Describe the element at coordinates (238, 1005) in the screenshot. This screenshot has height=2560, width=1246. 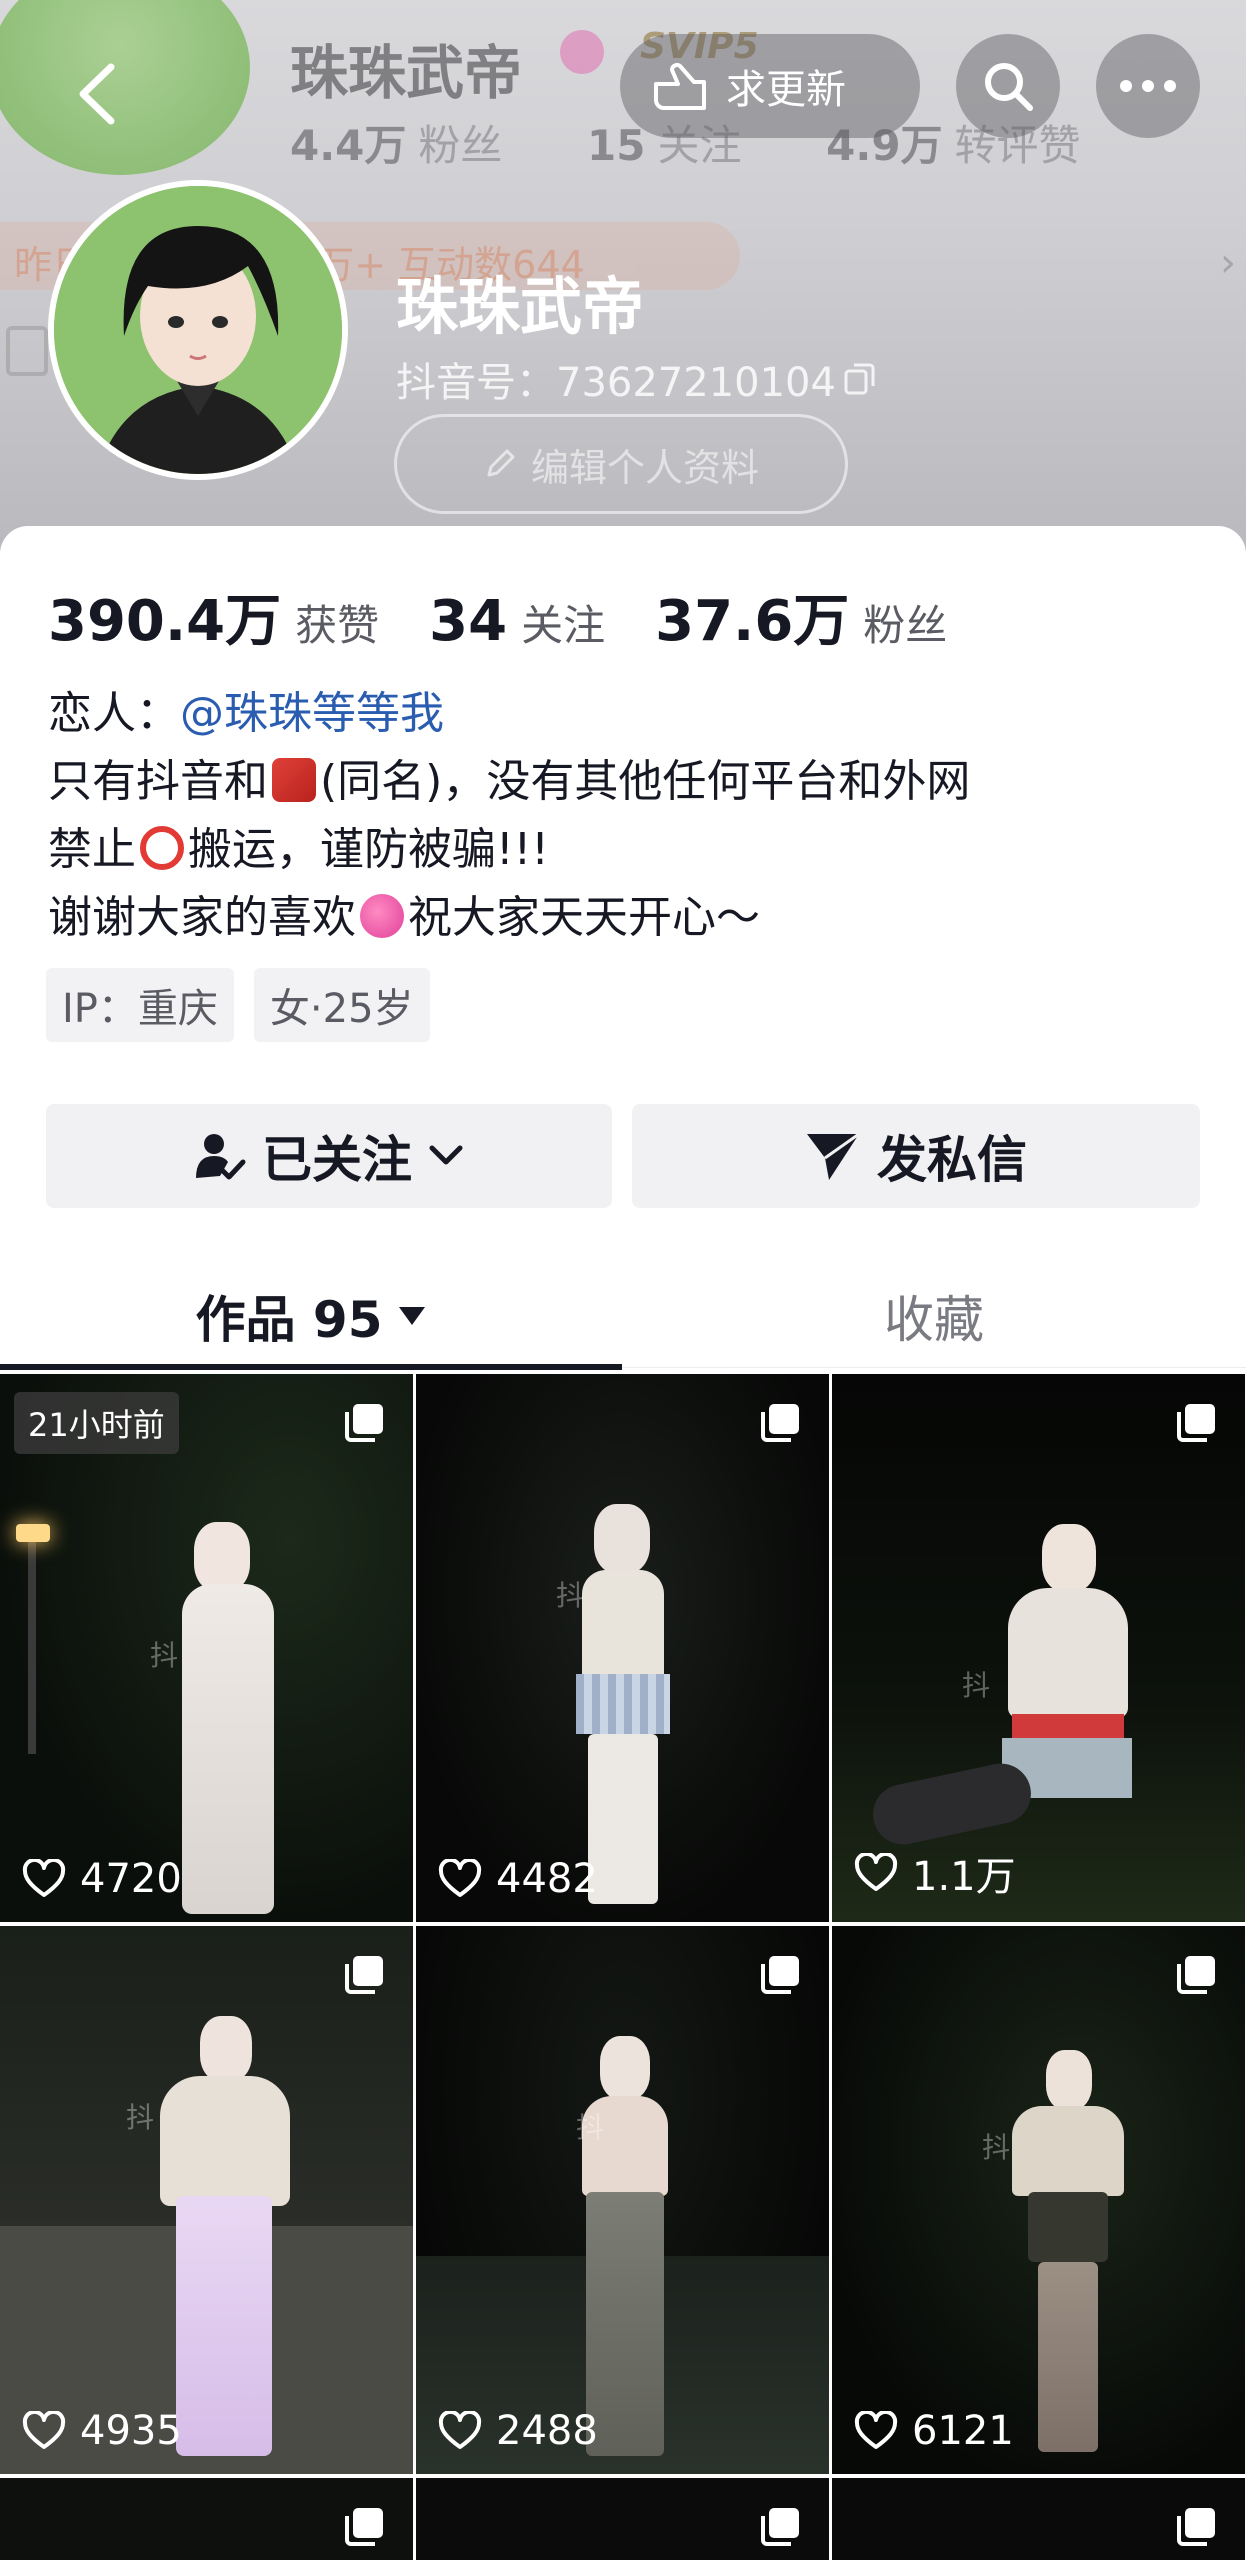
I see `profile-tags: IP：重庆 女·25岁` at that location.